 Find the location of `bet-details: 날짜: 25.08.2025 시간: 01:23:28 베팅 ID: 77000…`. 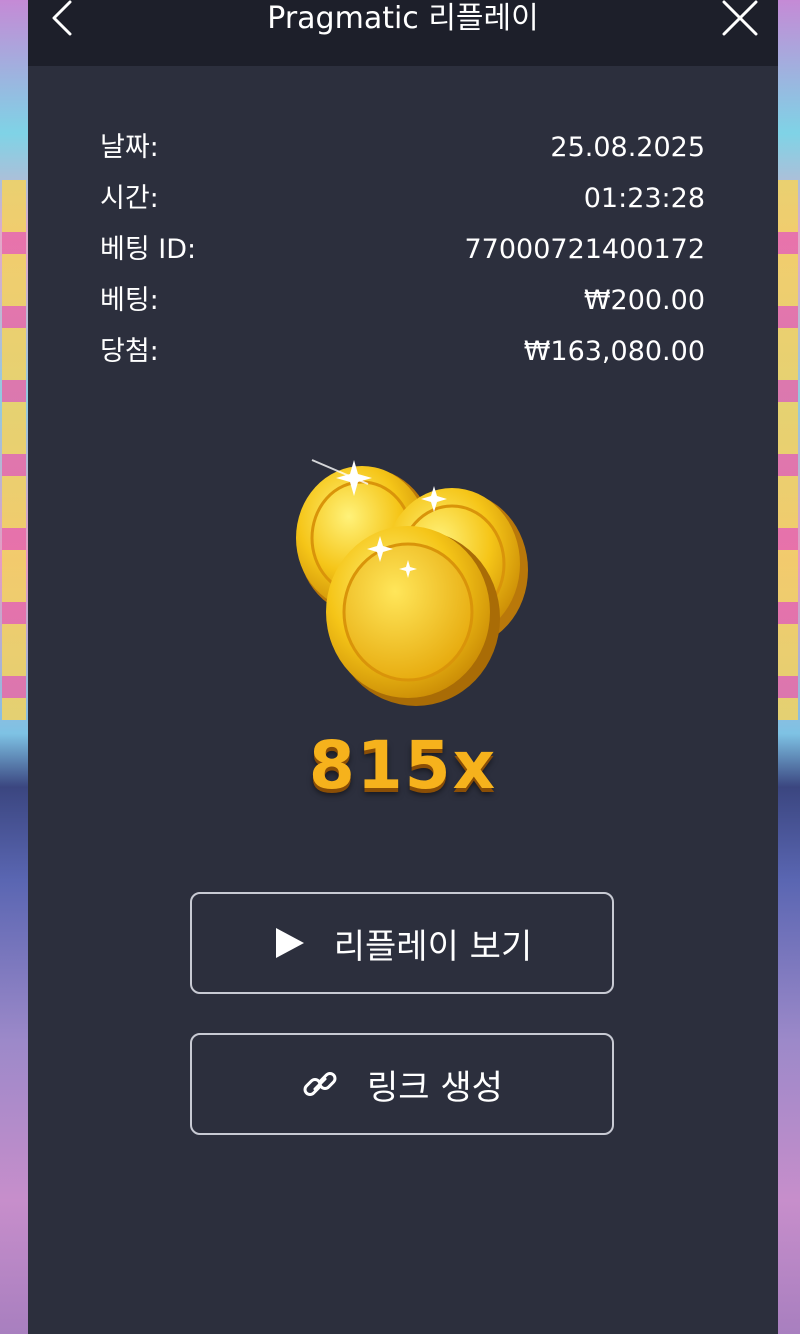

bet-details: 날짜: 25.08.2025 시간: 01:23:28 베팅 ID: 77000… is located at coordinates (402, 253).